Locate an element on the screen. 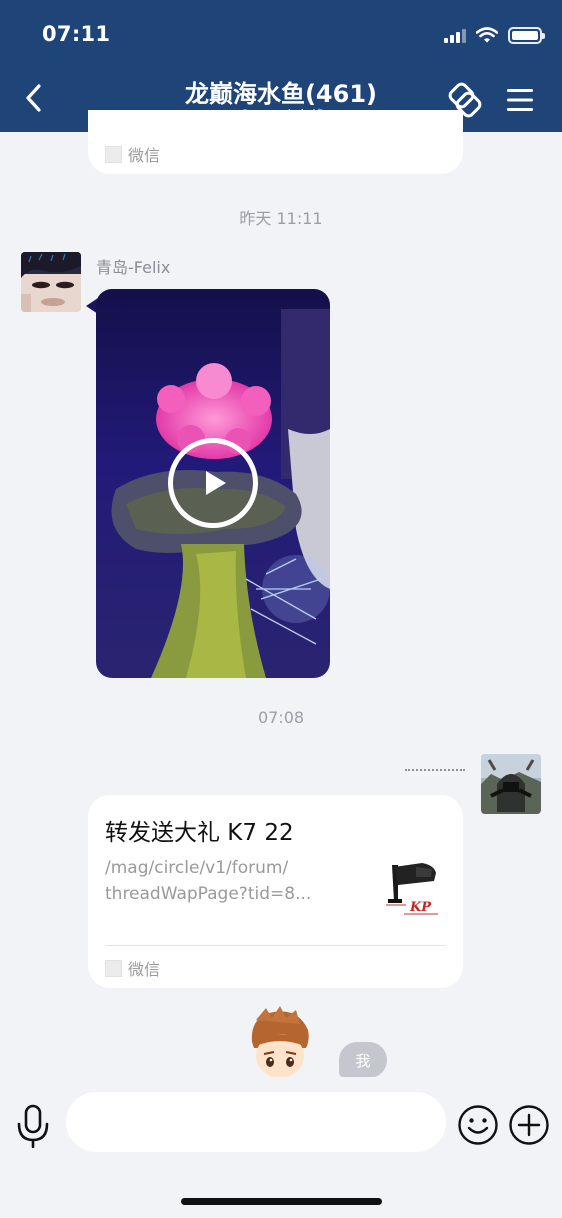  play-icon is located at coordinates (216, 483).